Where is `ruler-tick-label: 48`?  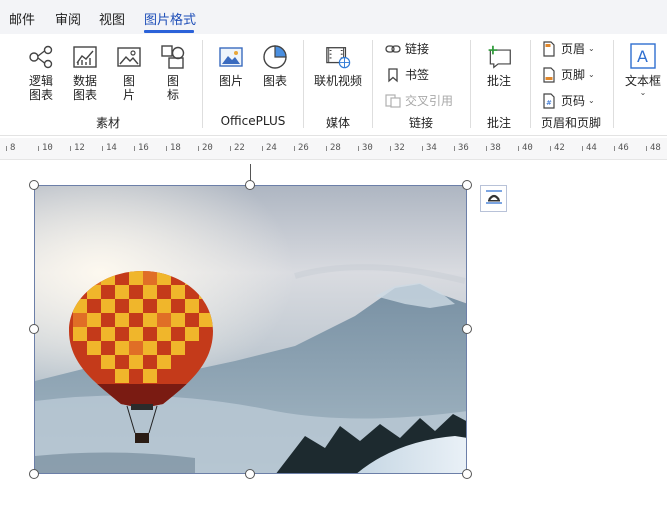 ruler-tick-label: 48 is located at coordinates (655, 148).